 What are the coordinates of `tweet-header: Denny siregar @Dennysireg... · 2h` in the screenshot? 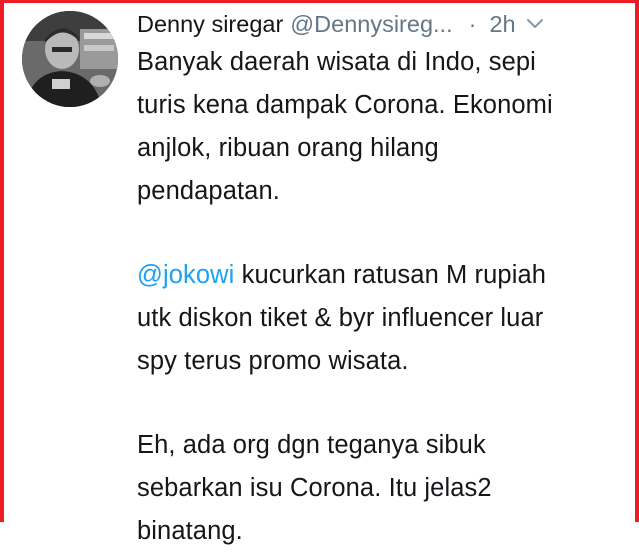 It's located at (377, 24).